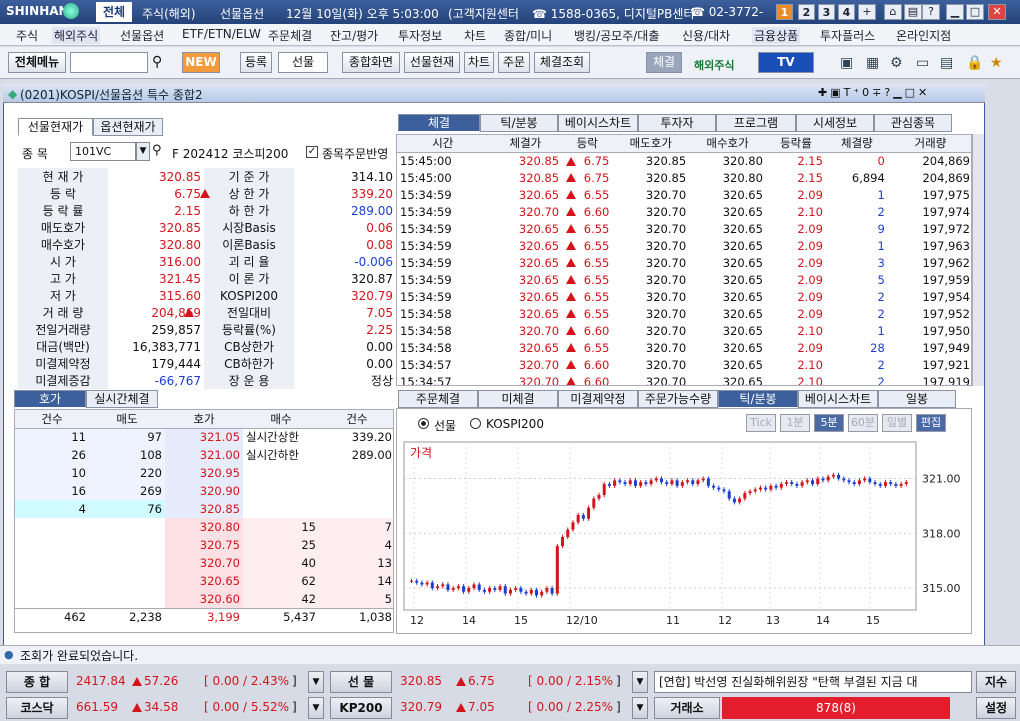 The height and width of the screenshot is (721, 1020). I want to click on tab-realtime-fills: 실시간체결, so click(122, 399).